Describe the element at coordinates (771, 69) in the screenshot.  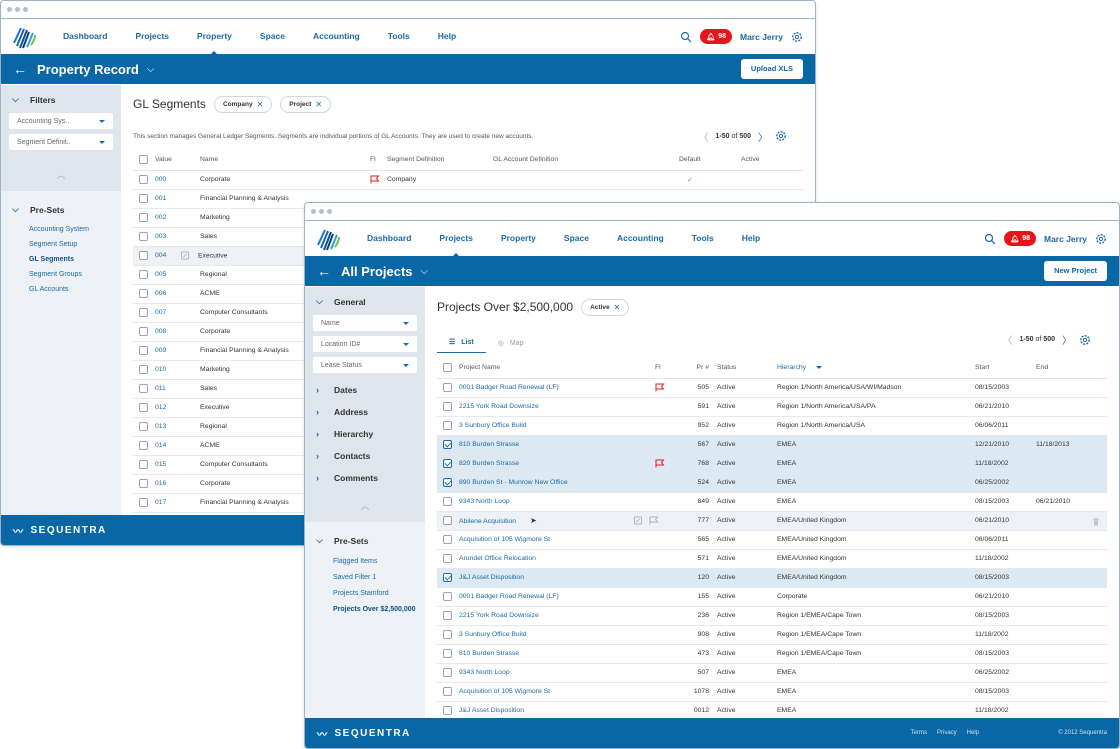
I see `upload-xls-button: Upload XLS` at that location.